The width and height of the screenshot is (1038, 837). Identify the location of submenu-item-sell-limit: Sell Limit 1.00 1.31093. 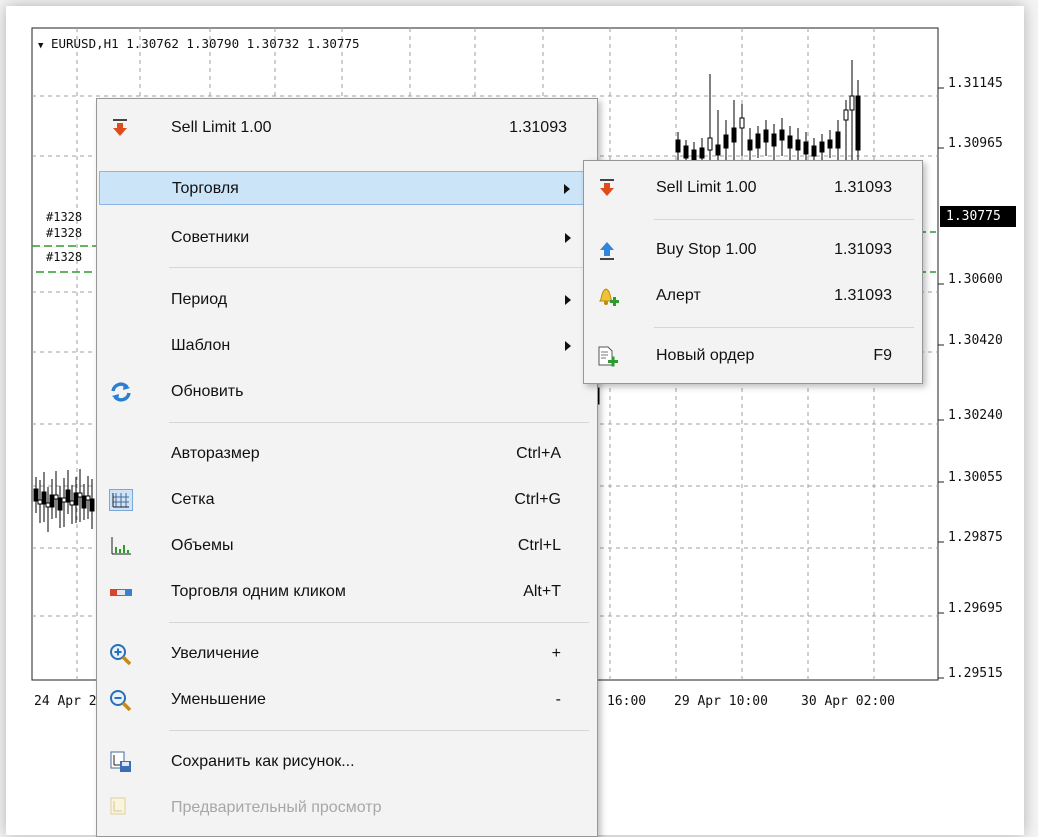
(752, 188).